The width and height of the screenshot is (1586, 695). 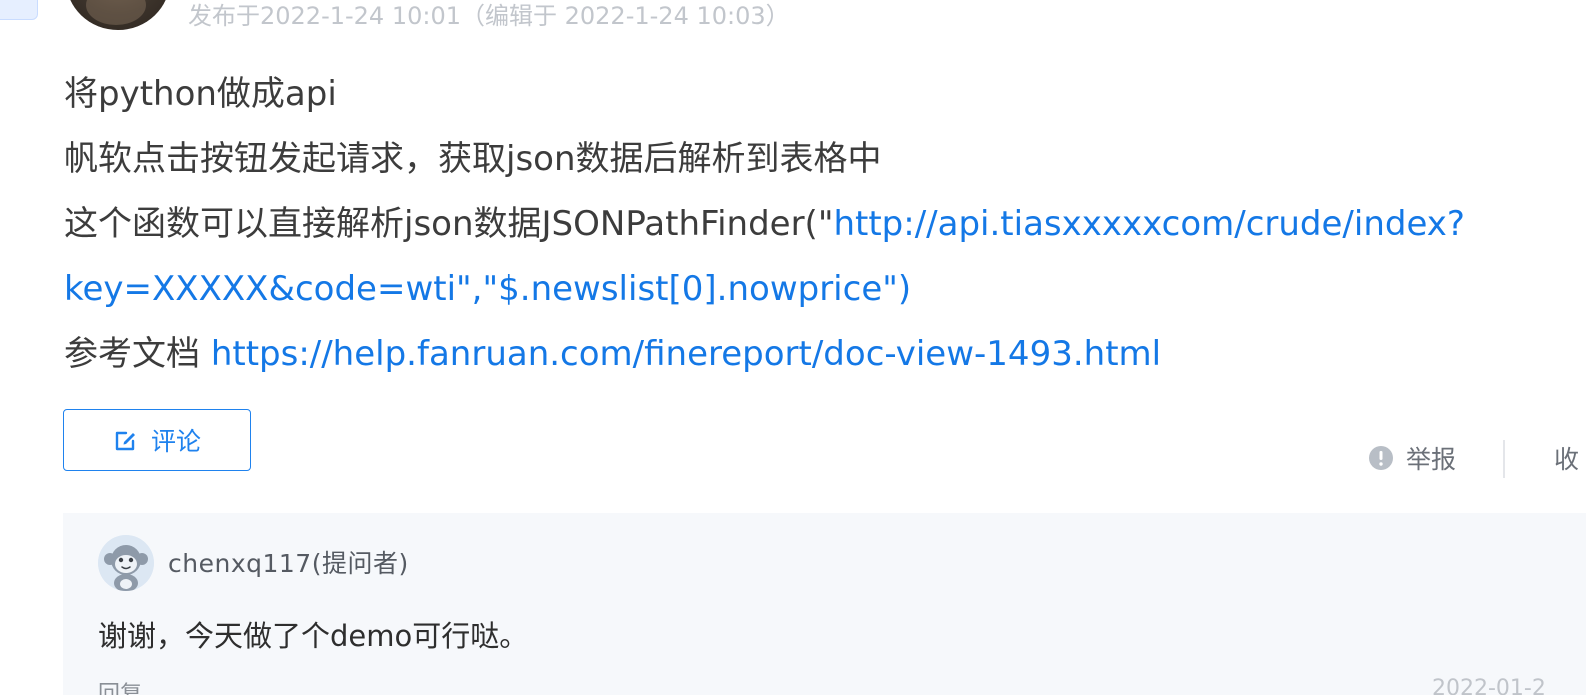 What do you see at coordinates (313, 636) in the screenshot?
I see `reply-text: 谢谢，今天做了个demo可行哒。` at bounding box center [313, 636].